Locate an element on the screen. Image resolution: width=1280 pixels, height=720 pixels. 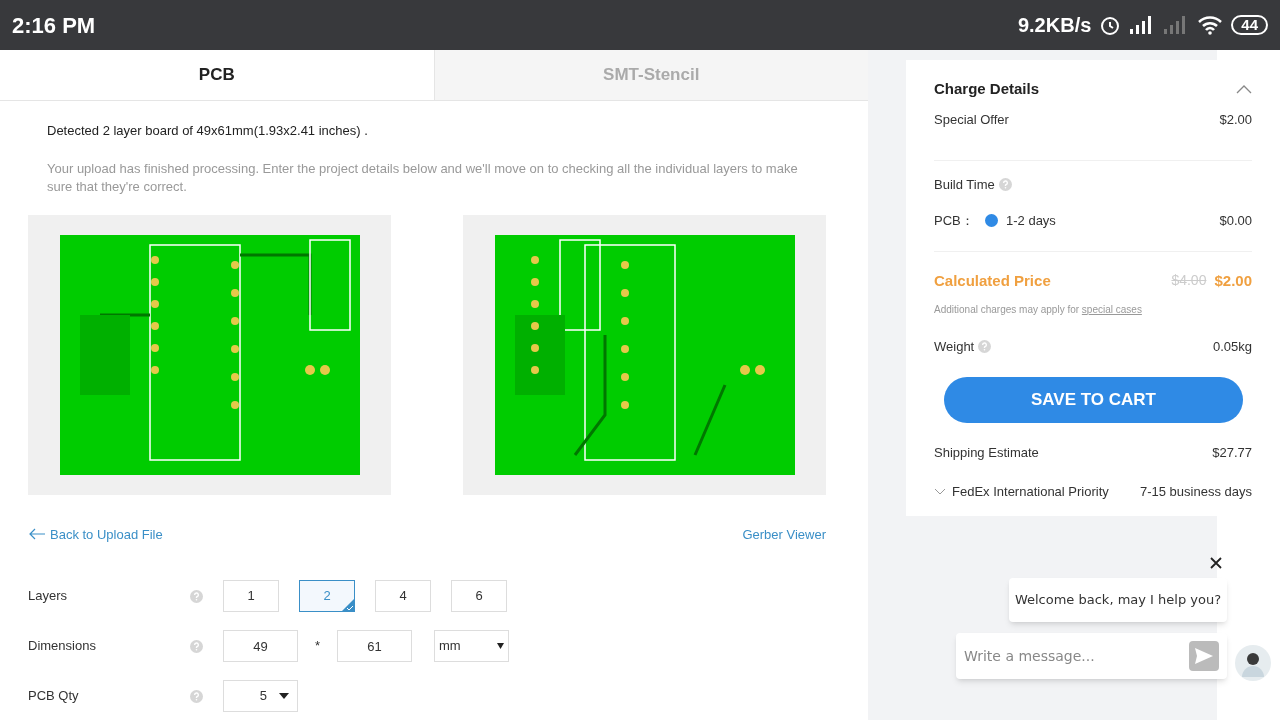
network-speed: 9.2KB/s is located at coordinates (1054, 25).